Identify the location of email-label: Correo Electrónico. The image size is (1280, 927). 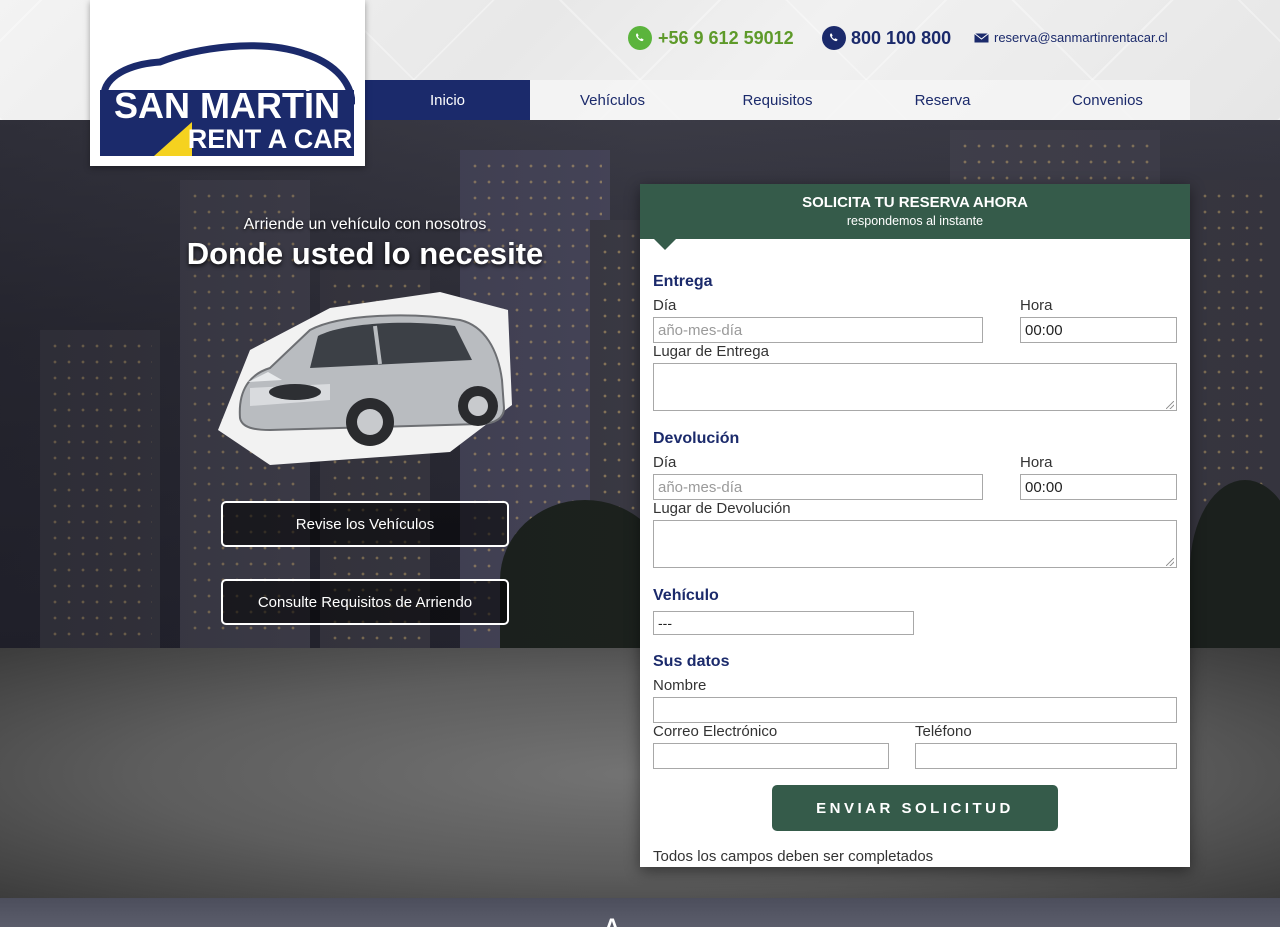
(715, 731).